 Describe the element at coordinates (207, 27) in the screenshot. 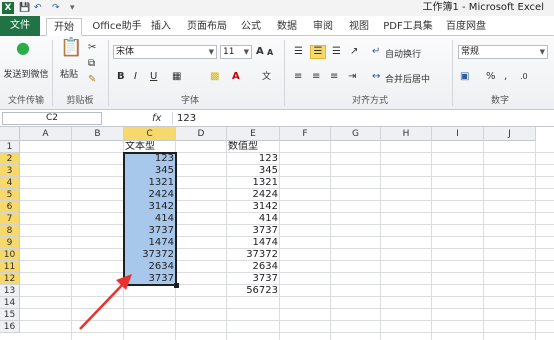

I see `tab-page-layout: 页面布局` at that location.